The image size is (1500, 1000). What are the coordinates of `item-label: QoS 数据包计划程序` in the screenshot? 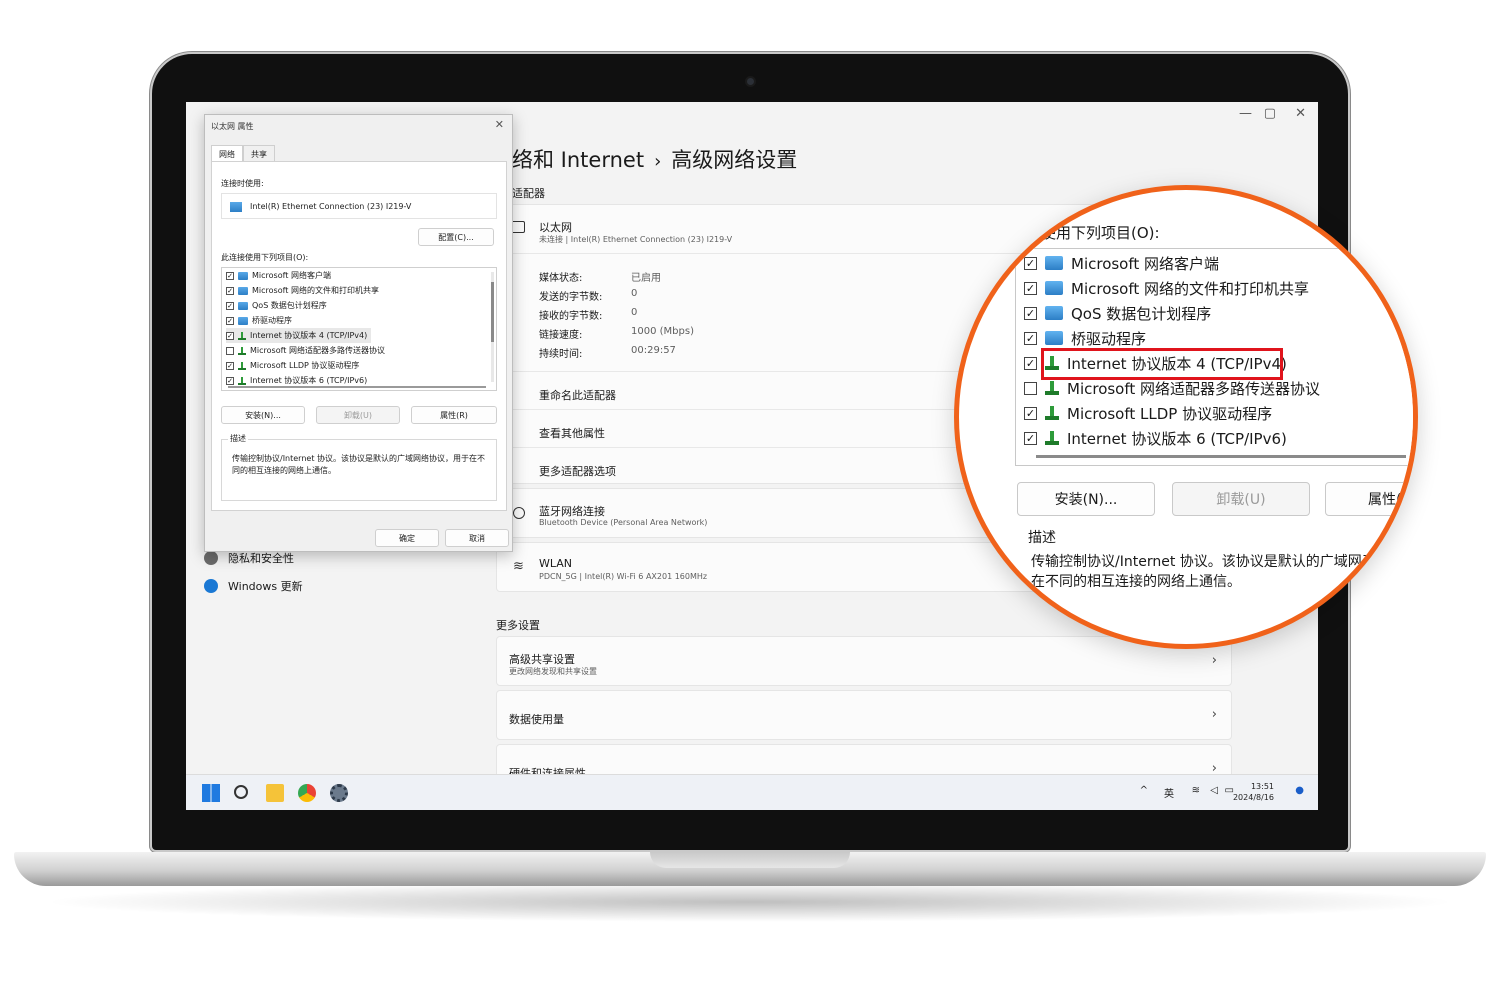 It's located at (1141, 313).